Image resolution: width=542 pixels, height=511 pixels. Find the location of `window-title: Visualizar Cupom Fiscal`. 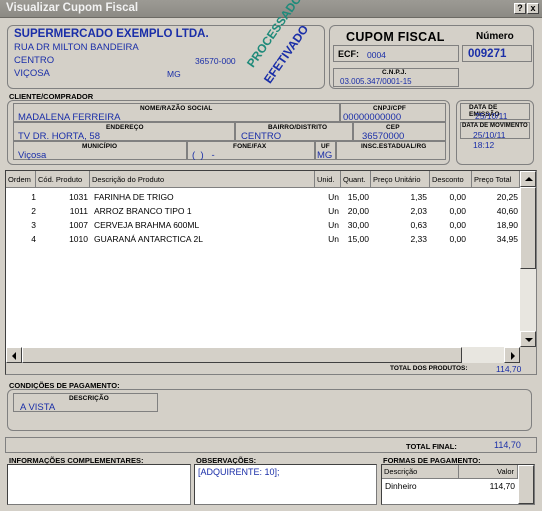

window-title: Visualizar Cupom Fiscal is located at coordinates (72, 8).